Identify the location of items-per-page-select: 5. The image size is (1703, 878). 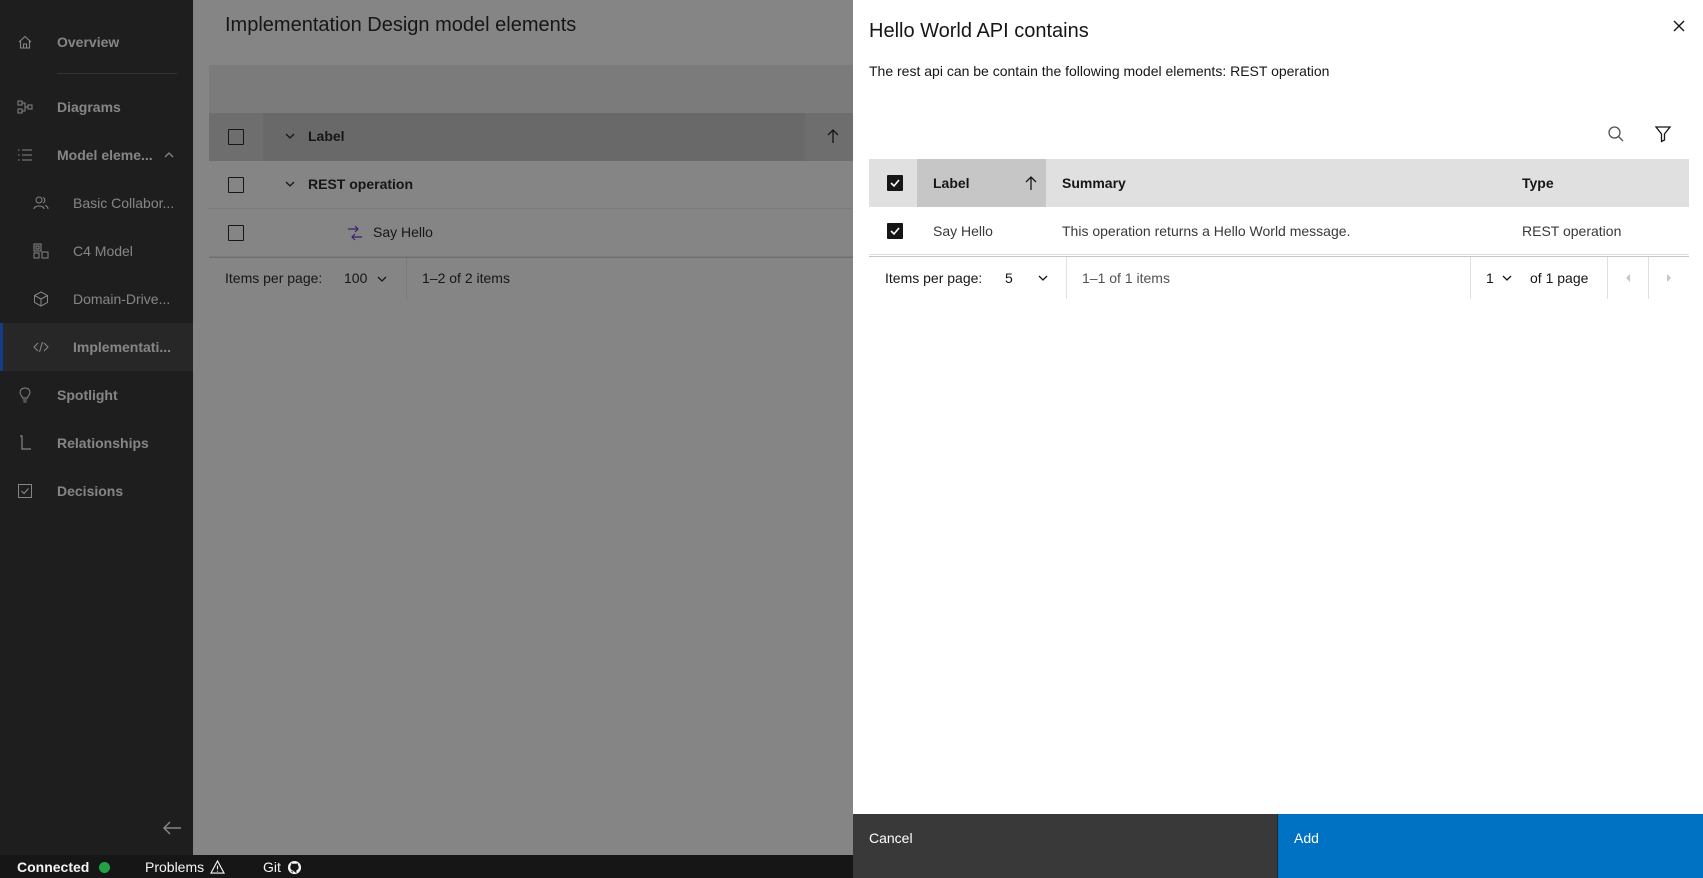
(1009, 278).